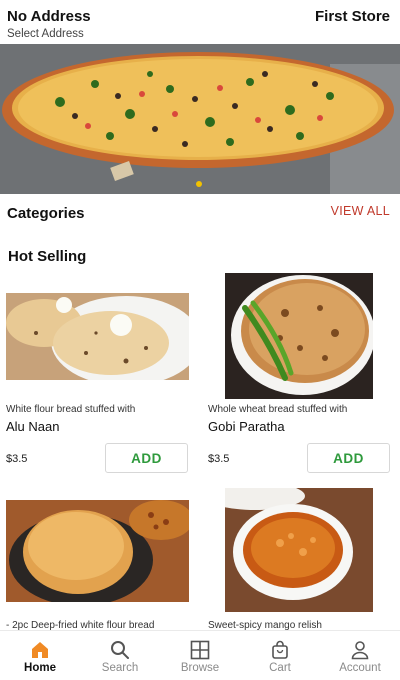  Describe the element at coordinates (360, 668) in the screenshot. I see `nav-label: Account` at that location.